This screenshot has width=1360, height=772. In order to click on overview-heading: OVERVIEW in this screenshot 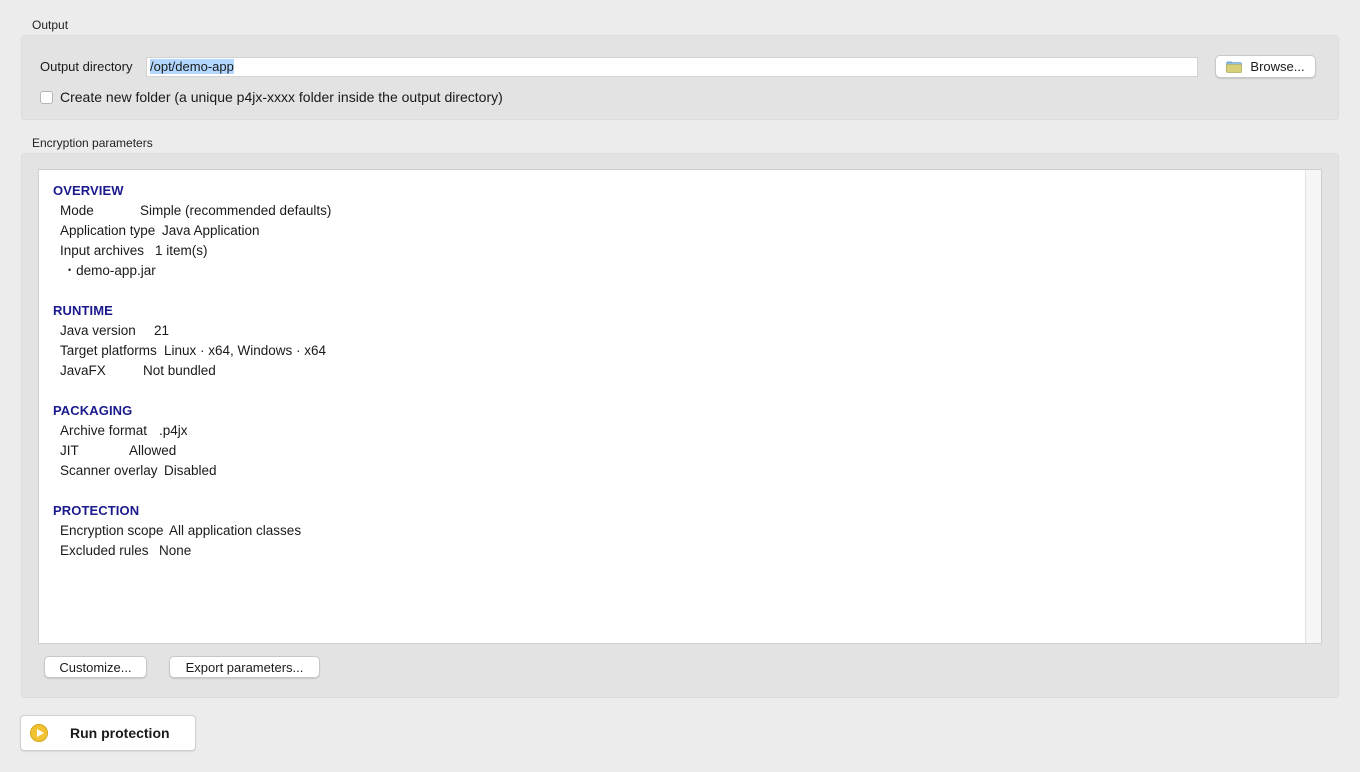, I will do `click(88, 190)`.